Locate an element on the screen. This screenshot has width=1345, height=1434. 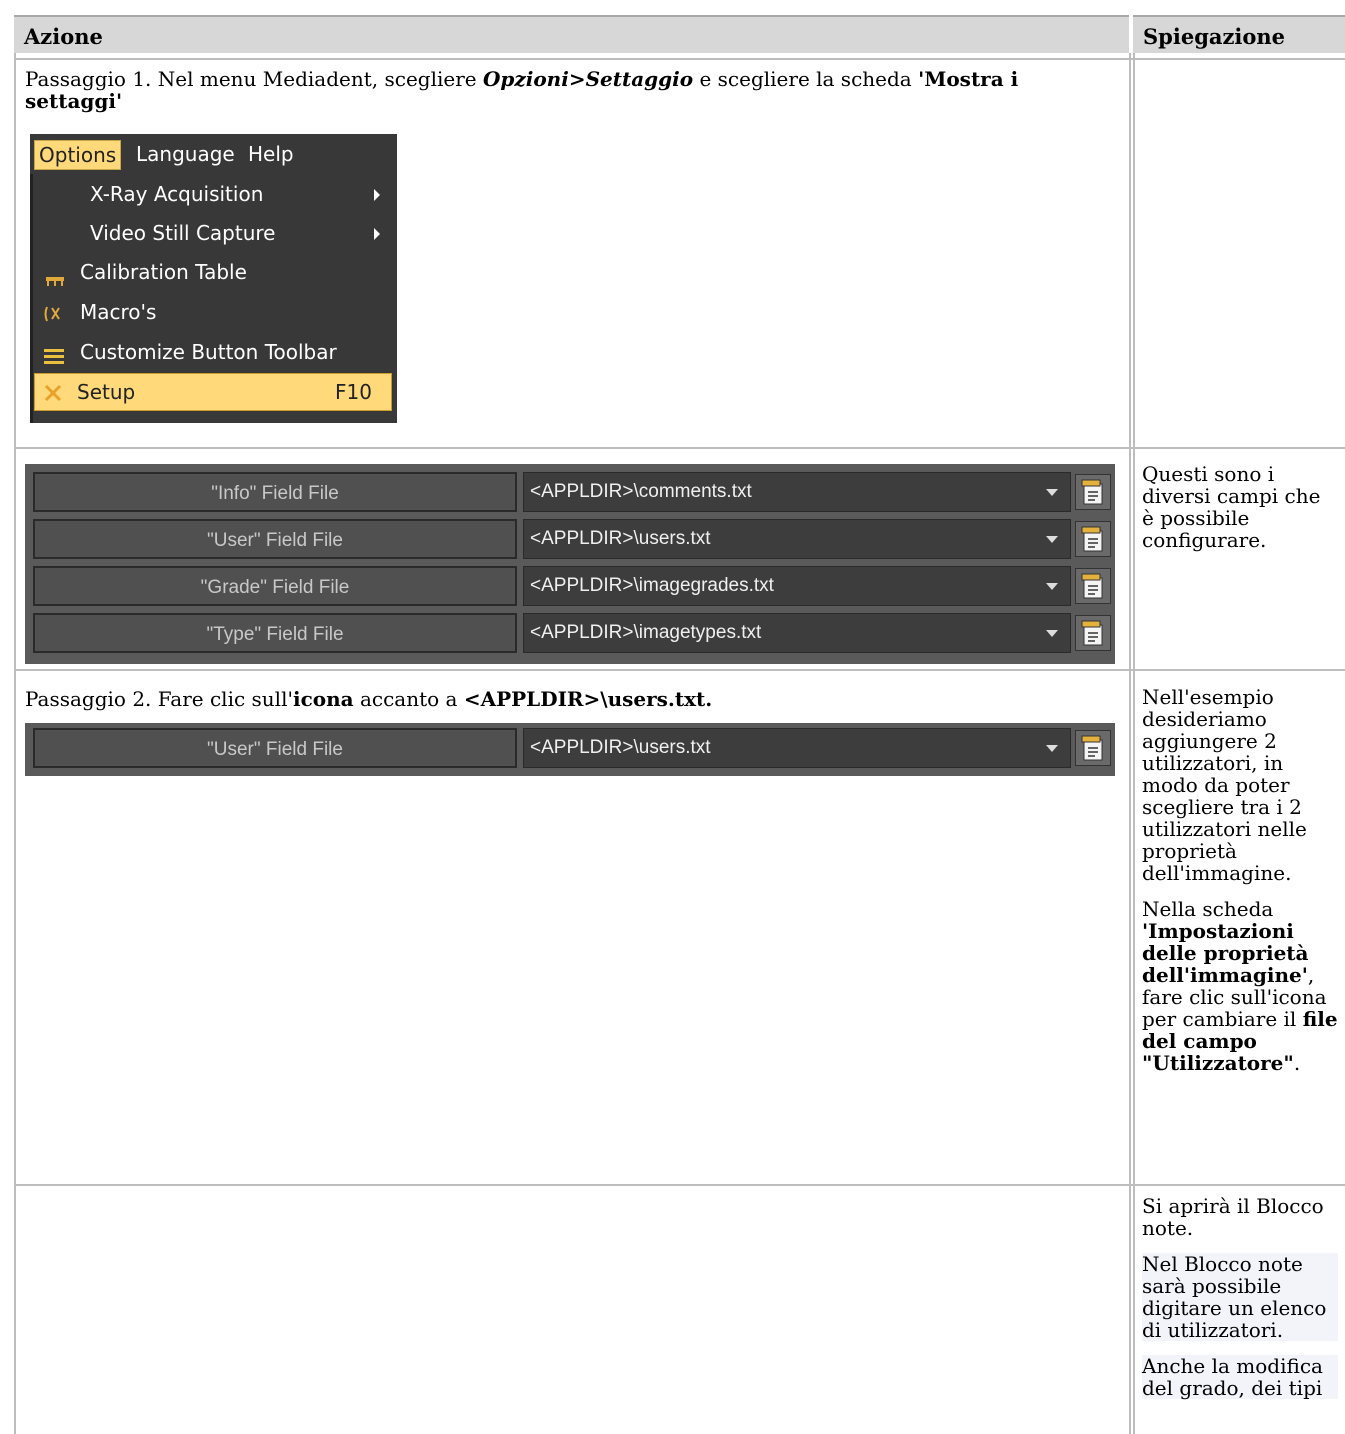
menu-item-label: Macro's is located at coordinates (118, 312).